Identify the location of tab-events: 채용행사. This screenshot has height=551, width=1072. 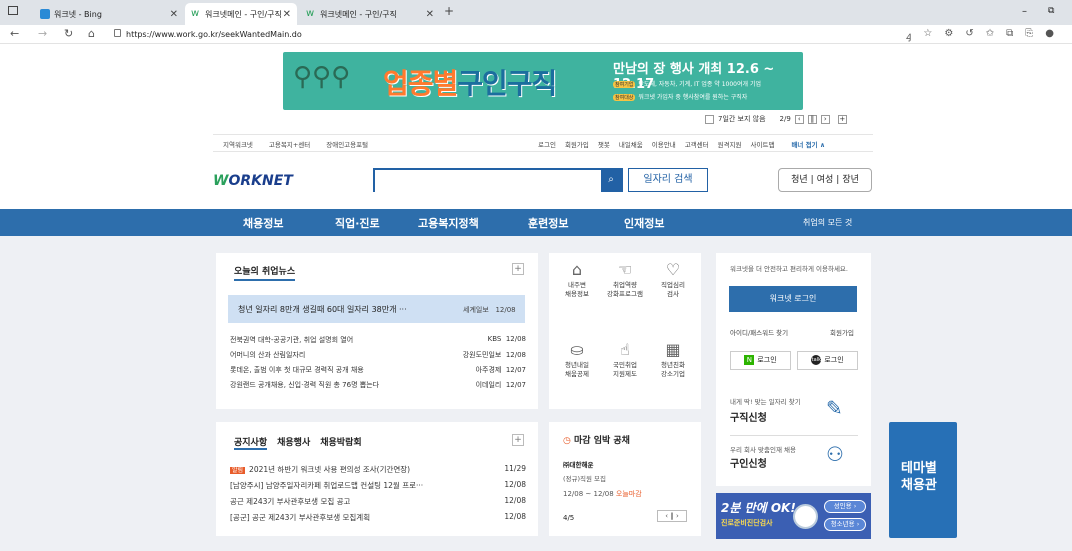
(293, 442).